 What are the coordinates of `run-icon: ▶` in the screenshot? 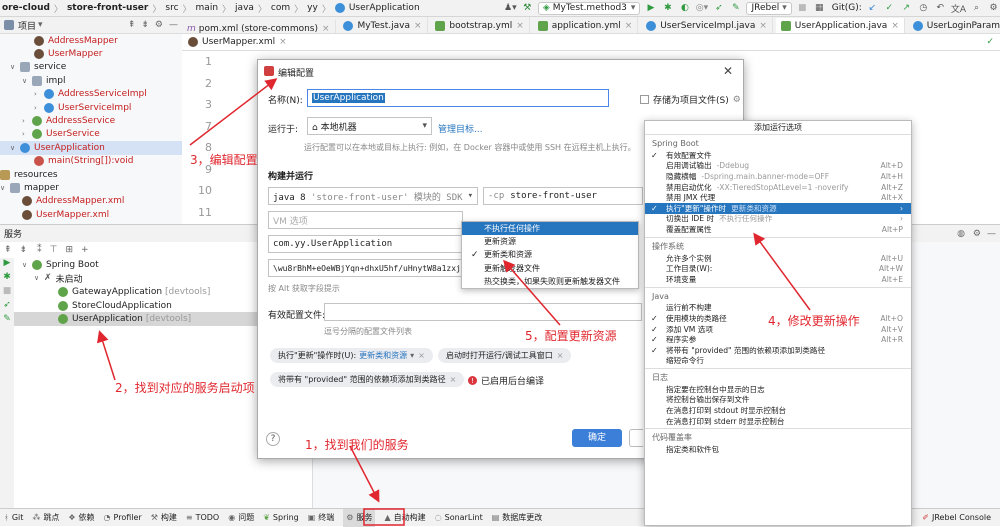 It's located at (650, 8).